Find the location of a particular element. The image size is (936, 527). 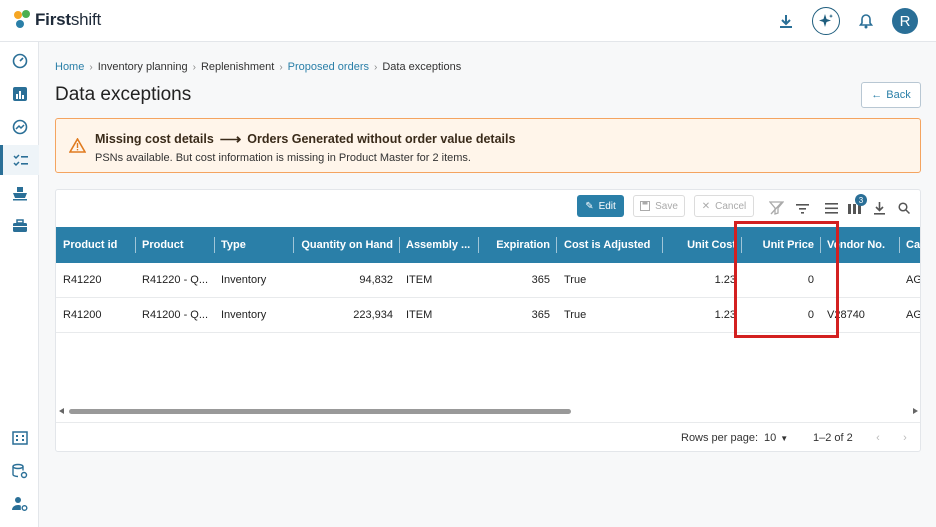

cell-product-id: R41200 is located at coordinates (82, 315).